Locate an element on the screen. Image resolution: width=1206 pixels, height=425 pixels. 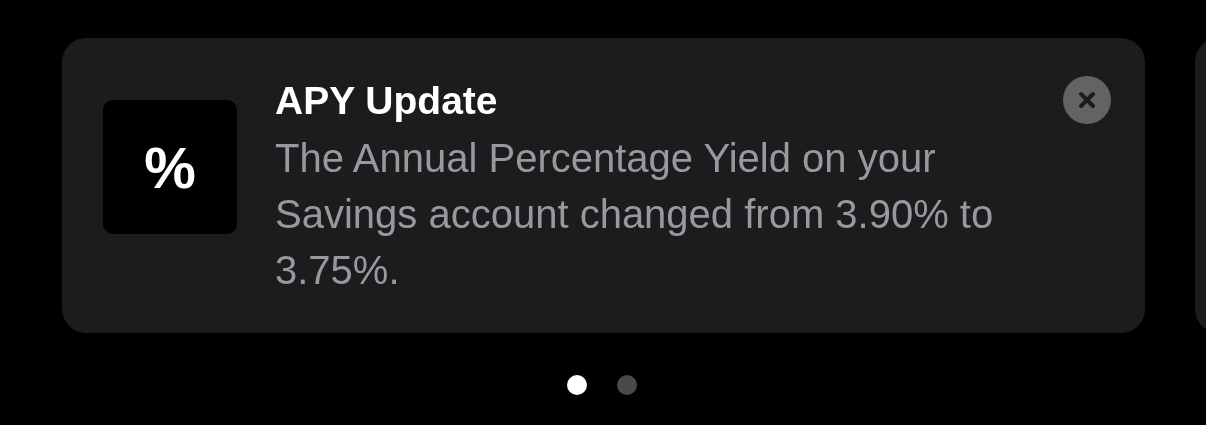
notification-title: APY Update is located at coordinates (387, 101).